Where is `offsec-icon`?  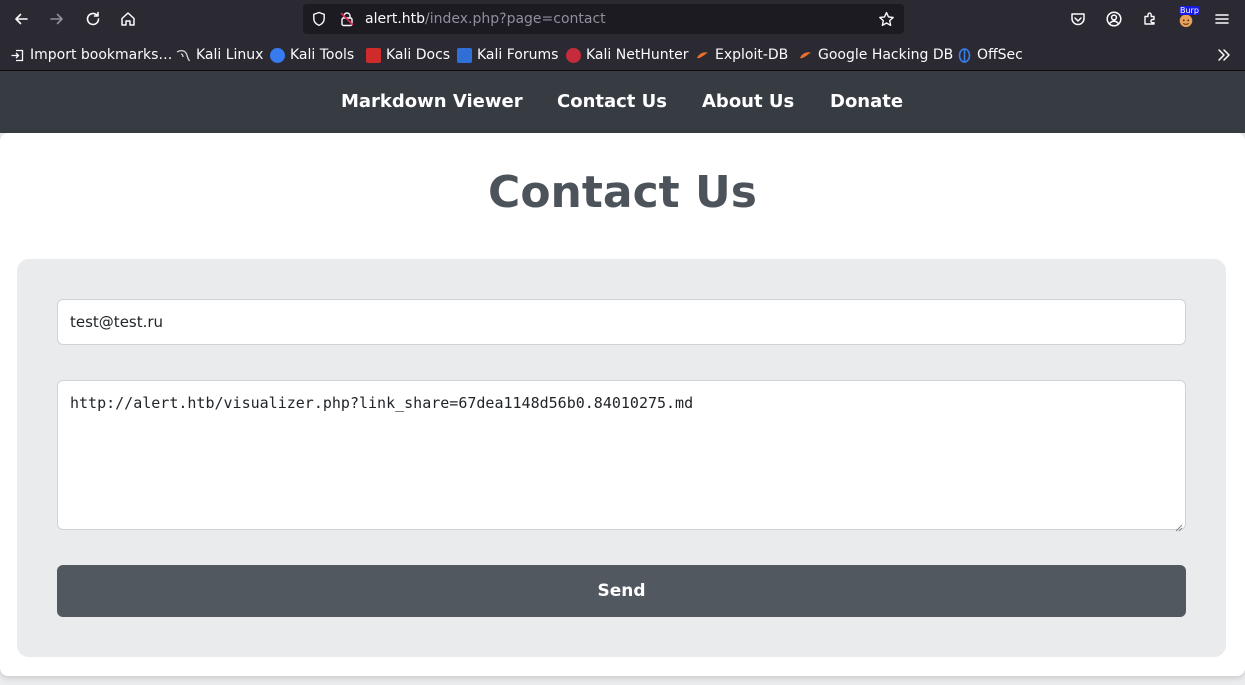
offsec-icon is located at coordinates (964, 55).